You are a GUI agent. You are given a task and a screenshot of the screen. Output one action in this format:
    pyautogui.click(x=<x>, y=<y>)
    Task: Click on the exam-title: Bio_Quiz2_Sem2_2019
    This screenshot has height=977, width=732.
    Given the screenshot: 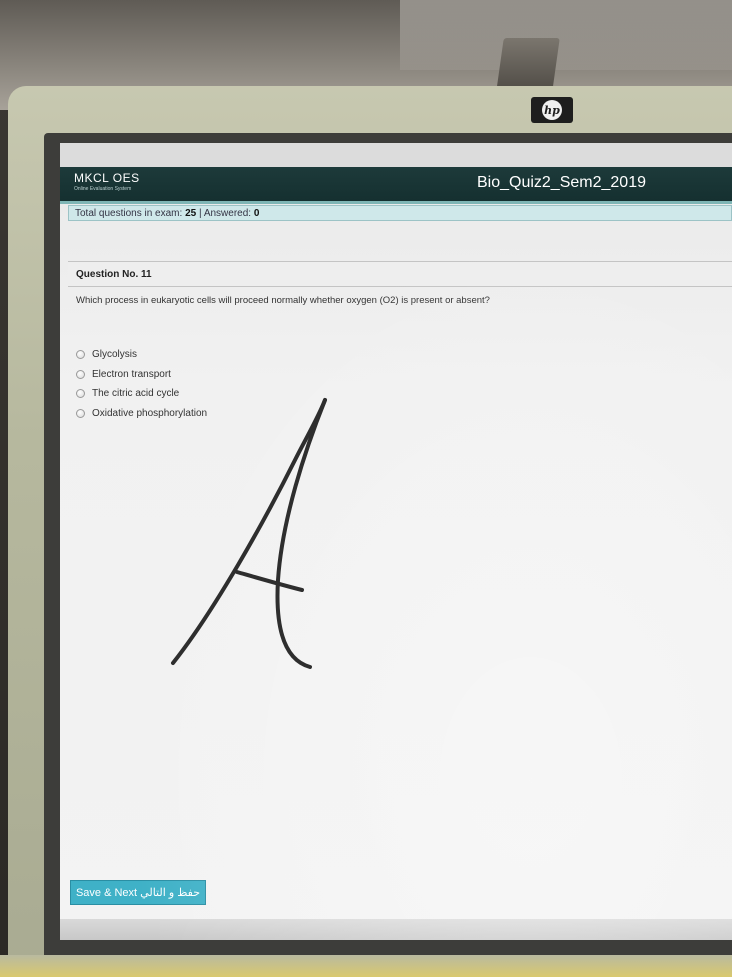 What is the action you would take?
    pyautogui.click(x=561, y=182)
    